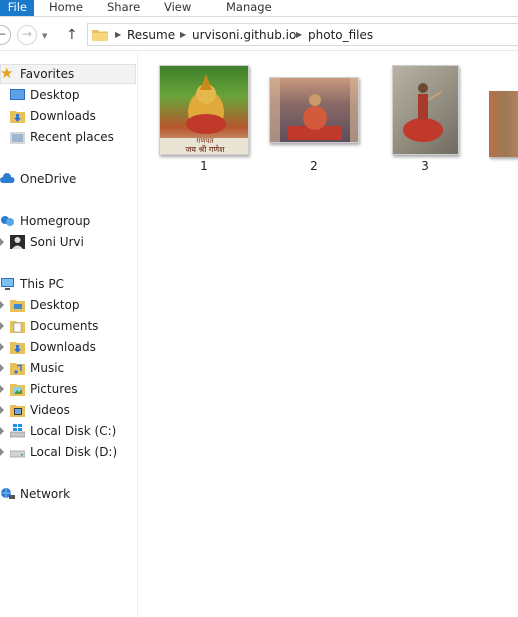  Describe the element at coordinates (68, 221) in the screenshot. I see `nav-homegroup: Homegroup` at that location.